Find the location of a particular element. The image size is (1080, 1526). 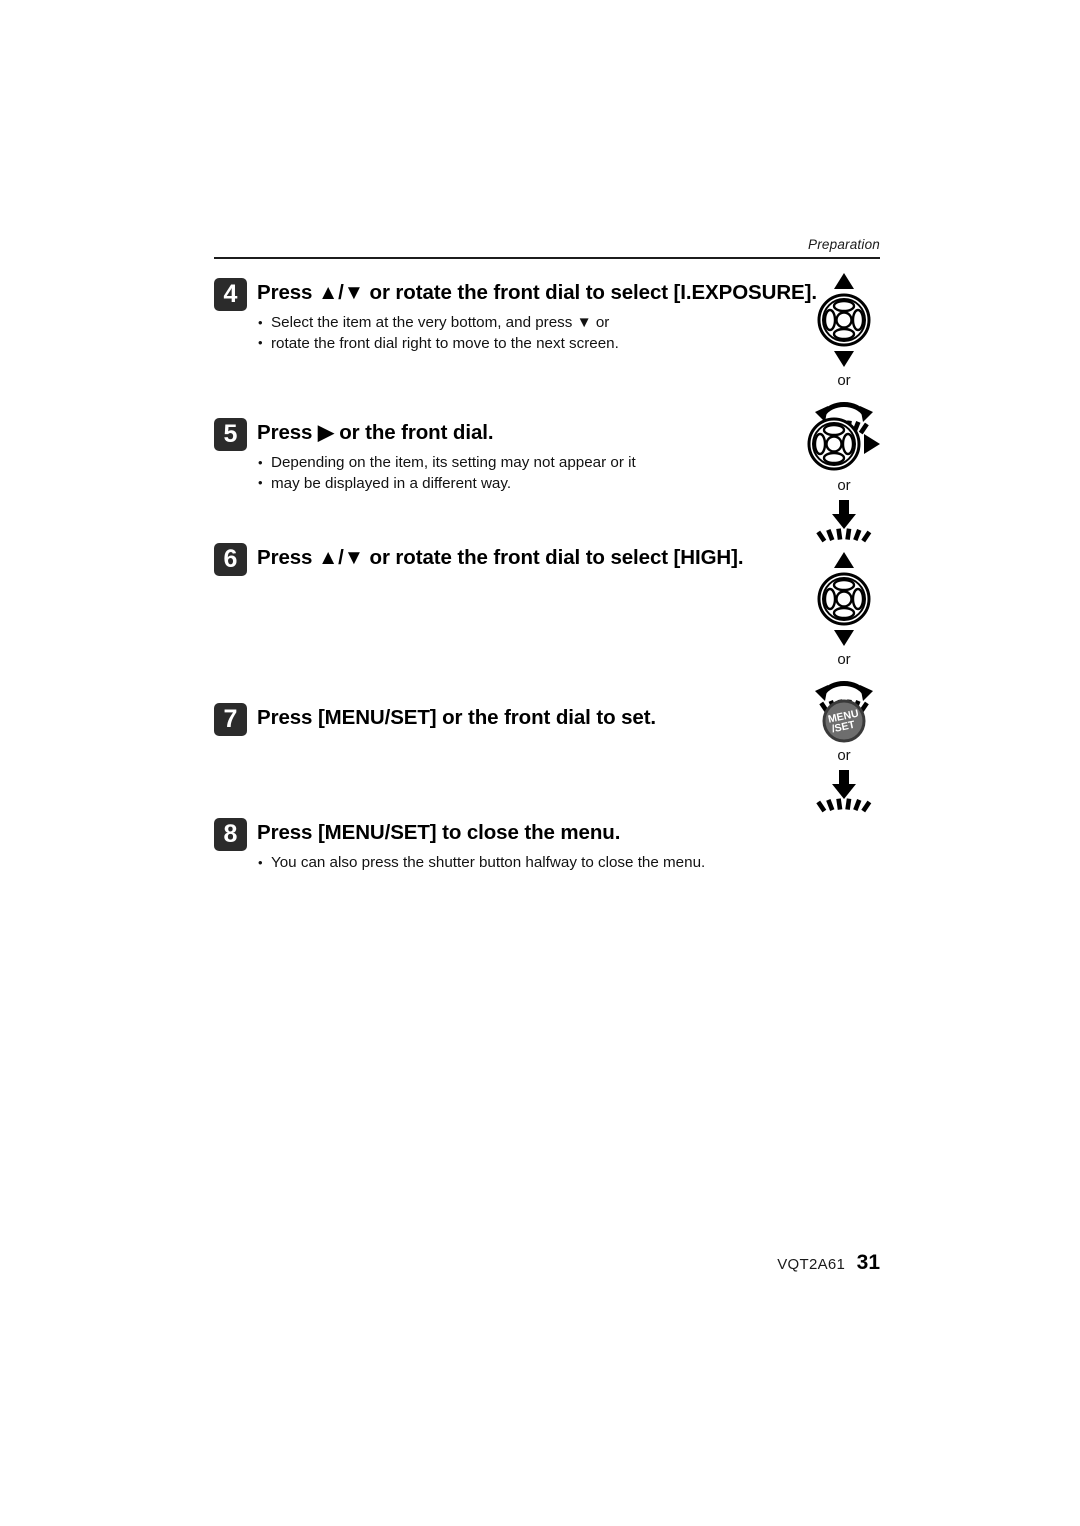

bullet-item-continued: may be displayed in a different way. is located at coordinates (568, 483).